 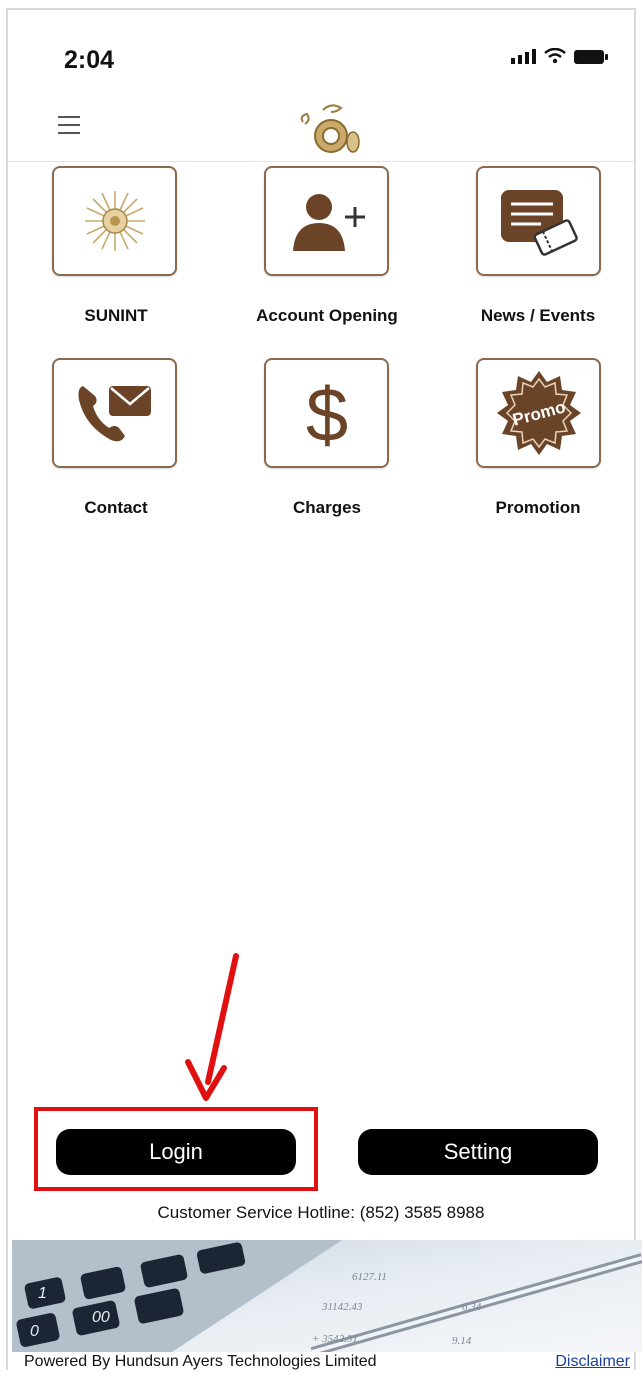 What do you see at coordinates (116, 507) in the screenshot?
I see `contact-label: Contact` at bounding box center [116, 507].